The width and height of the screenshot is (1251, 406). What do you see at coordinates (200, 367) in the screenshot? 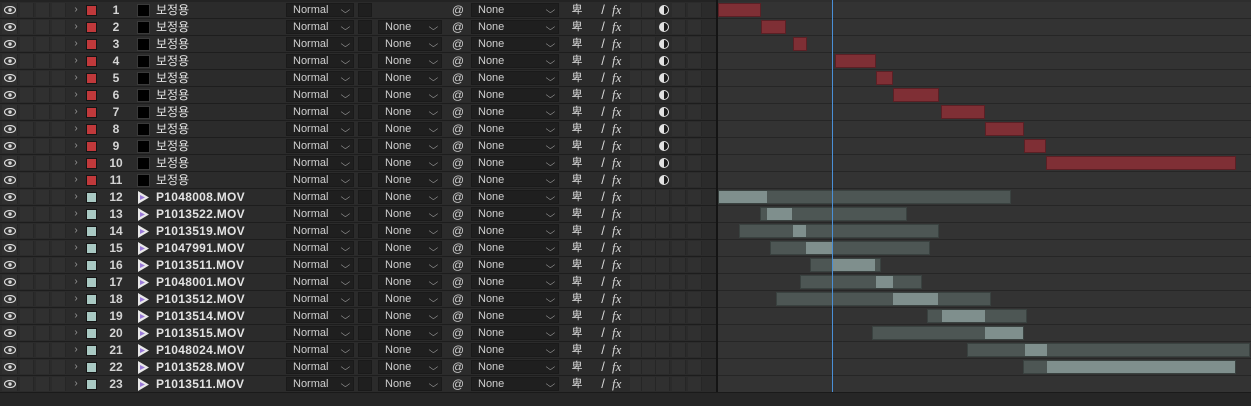
I see `layer-name: P1013528.MOV` at bounding box center [200, 367].